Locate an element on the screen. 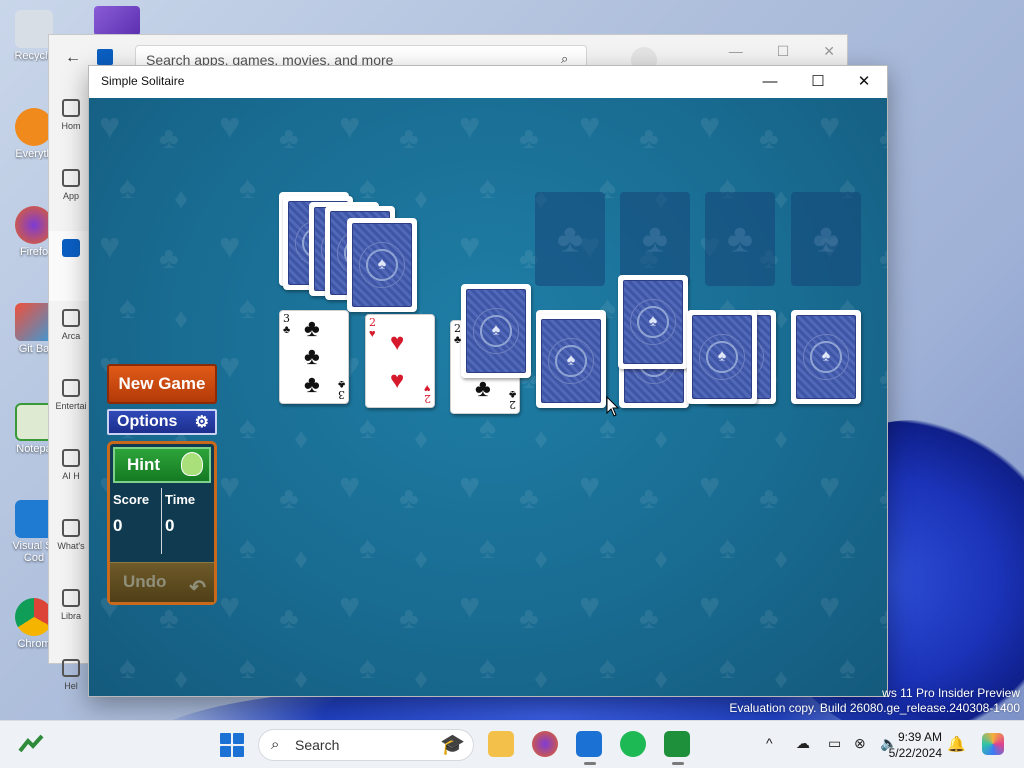 Image resolution: width=1024 pixels, height=768 pixels. sidebar-item-label: Arca is located at coordinates (71, 336).